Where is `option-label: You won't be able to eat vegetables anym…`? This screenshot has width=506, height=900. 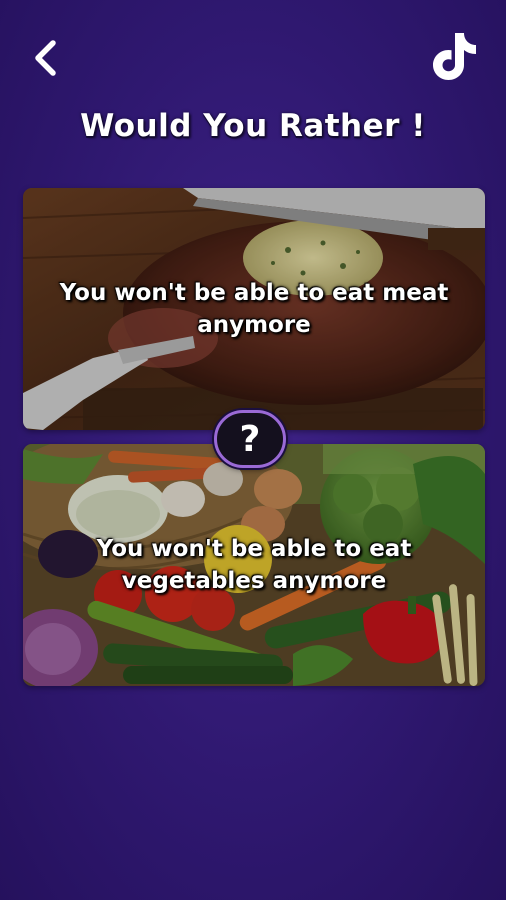
option-label: You won't be able to eat vegetables anym… is located at coordinates (254, 564).